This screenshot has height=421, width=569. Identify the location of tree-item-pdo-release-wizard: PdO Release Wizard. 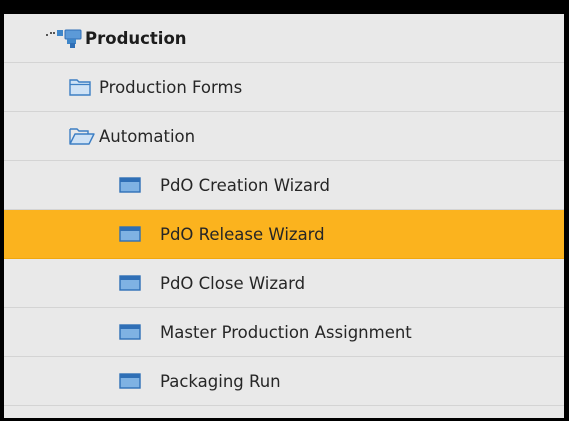
(284, 234).